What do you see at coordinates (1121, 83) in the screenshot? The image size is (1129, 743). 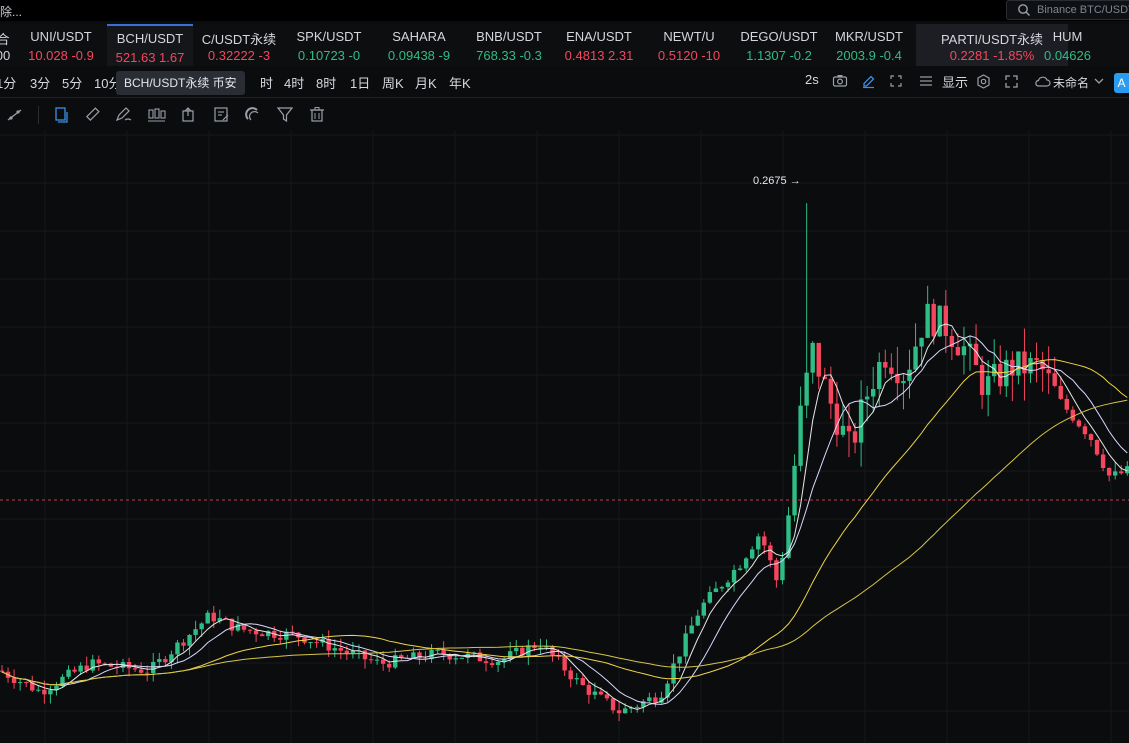 I see `action-button: A` at bounding box center [1121, 83].